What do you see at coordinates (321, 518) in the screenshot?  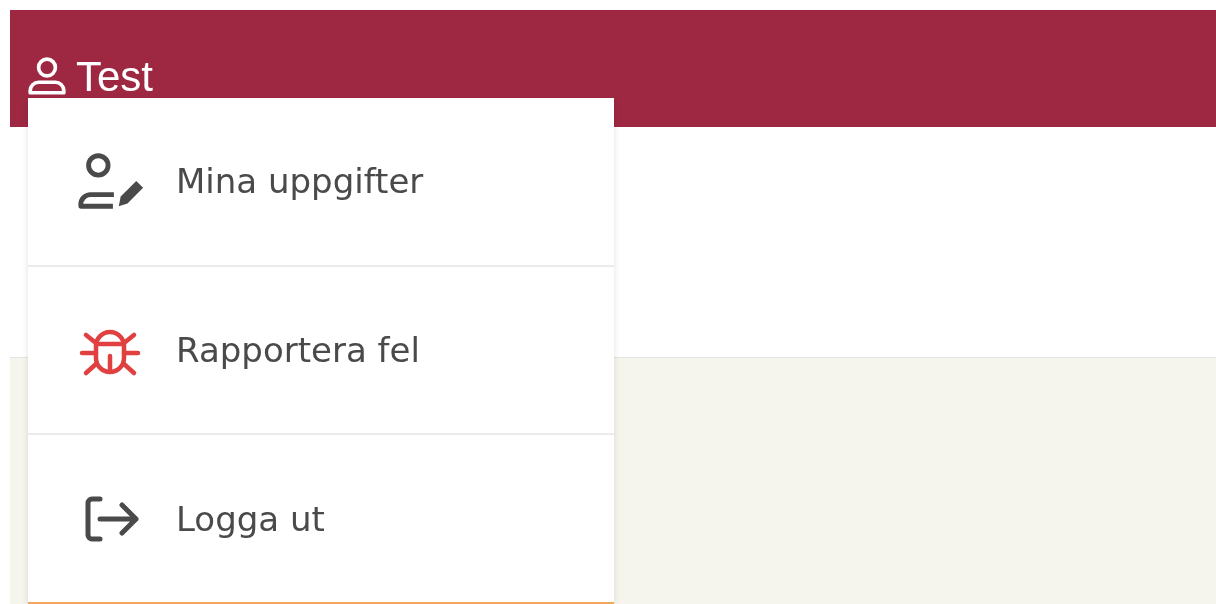 I see `menu-item: Logga ut` at bounding box center [321, 518].